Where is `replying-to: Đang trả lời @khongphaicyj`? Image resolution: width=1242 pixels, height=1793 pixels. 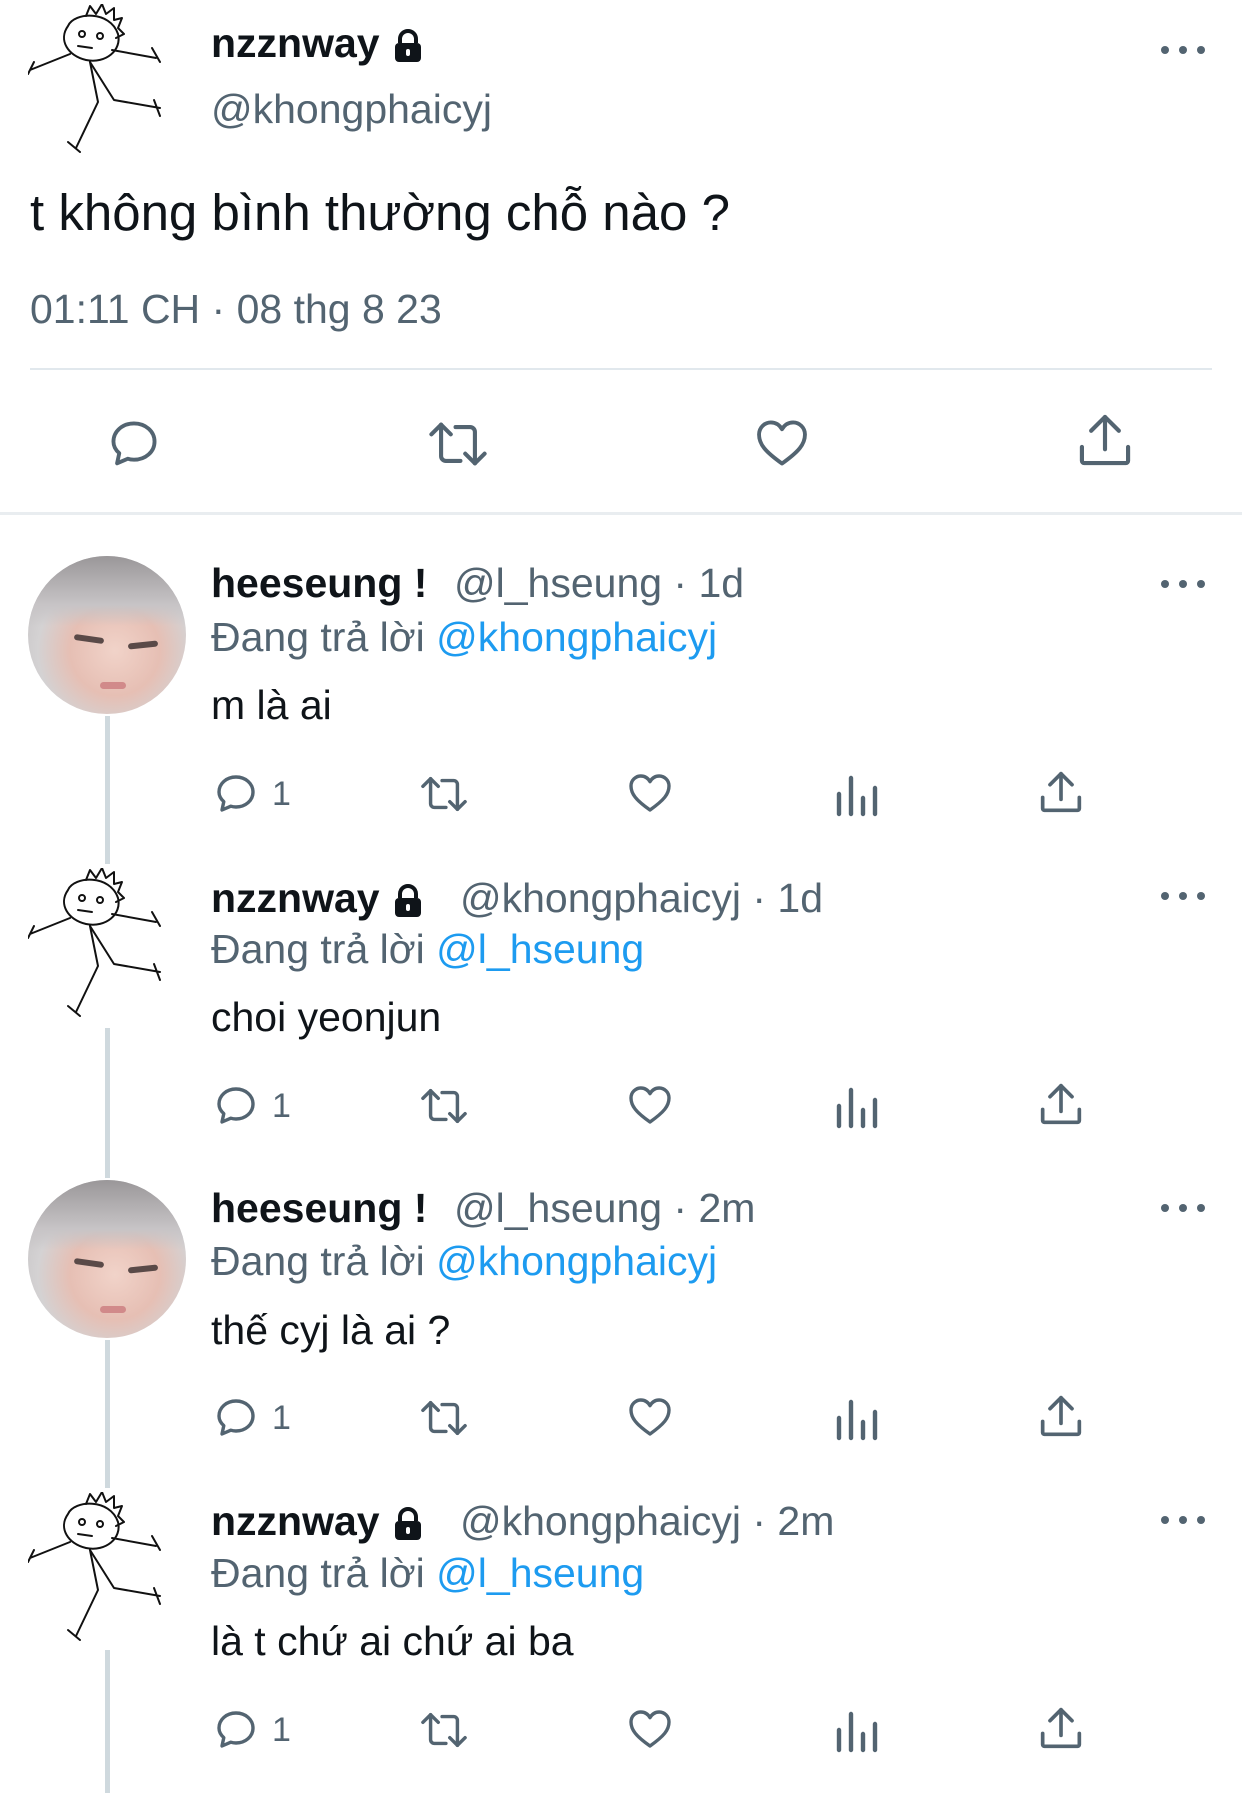
replying-to: Đang trả lời @khongphaicyj is located at coordinates (464, 1261).